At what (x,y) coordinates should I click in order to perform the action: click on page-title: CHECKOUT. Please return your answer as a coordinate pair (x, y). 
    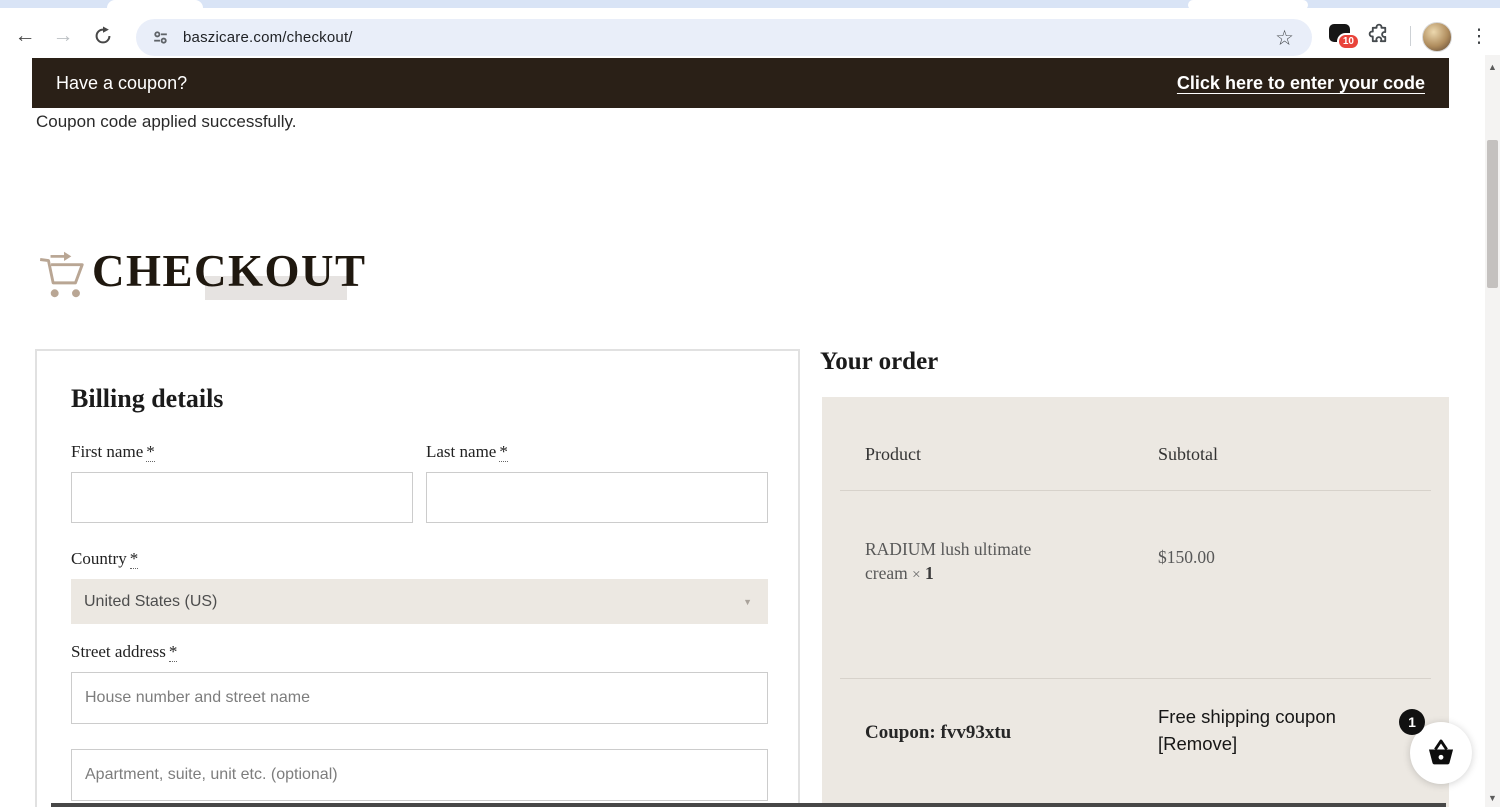
    Looking at the image, I should click on (229, 271).